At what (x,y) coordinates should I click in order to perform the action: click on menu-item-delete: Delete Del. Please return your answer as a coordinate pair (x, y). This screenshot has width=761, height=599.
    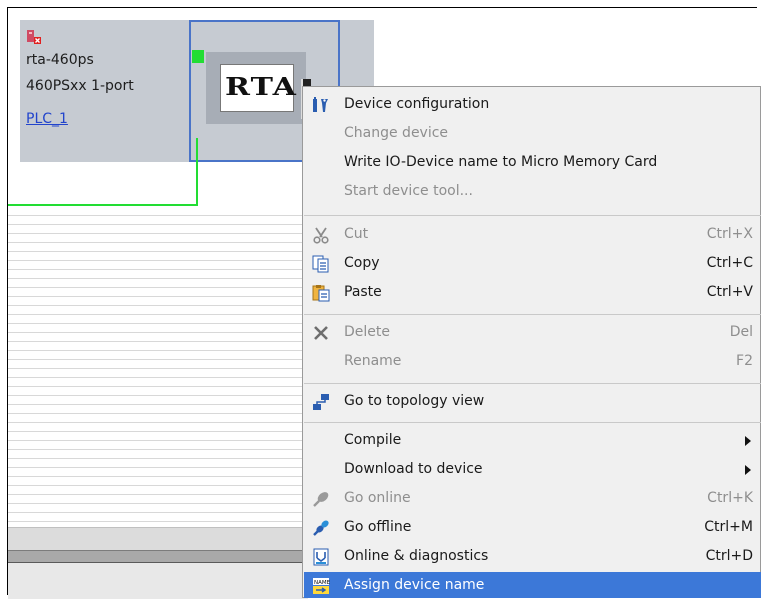
    Looking at the image, I should click on (532, 333).